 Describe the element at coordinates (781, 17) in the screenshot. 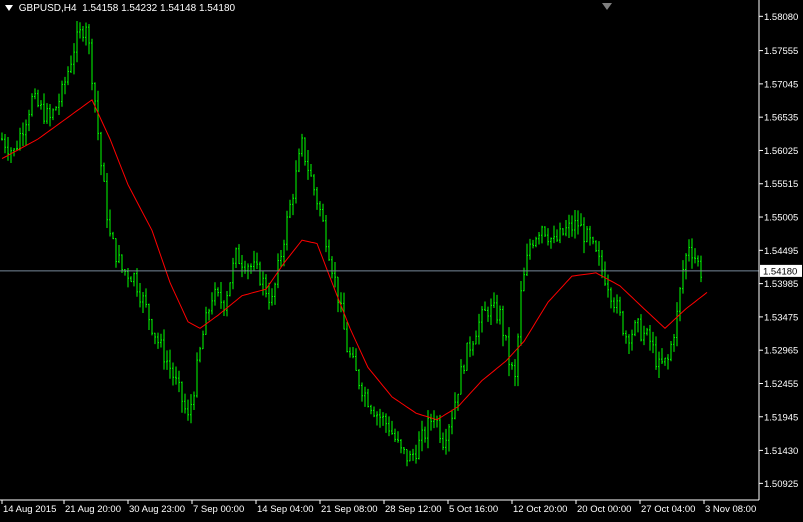

I see `price-tick-label: 1.58080` at that location.